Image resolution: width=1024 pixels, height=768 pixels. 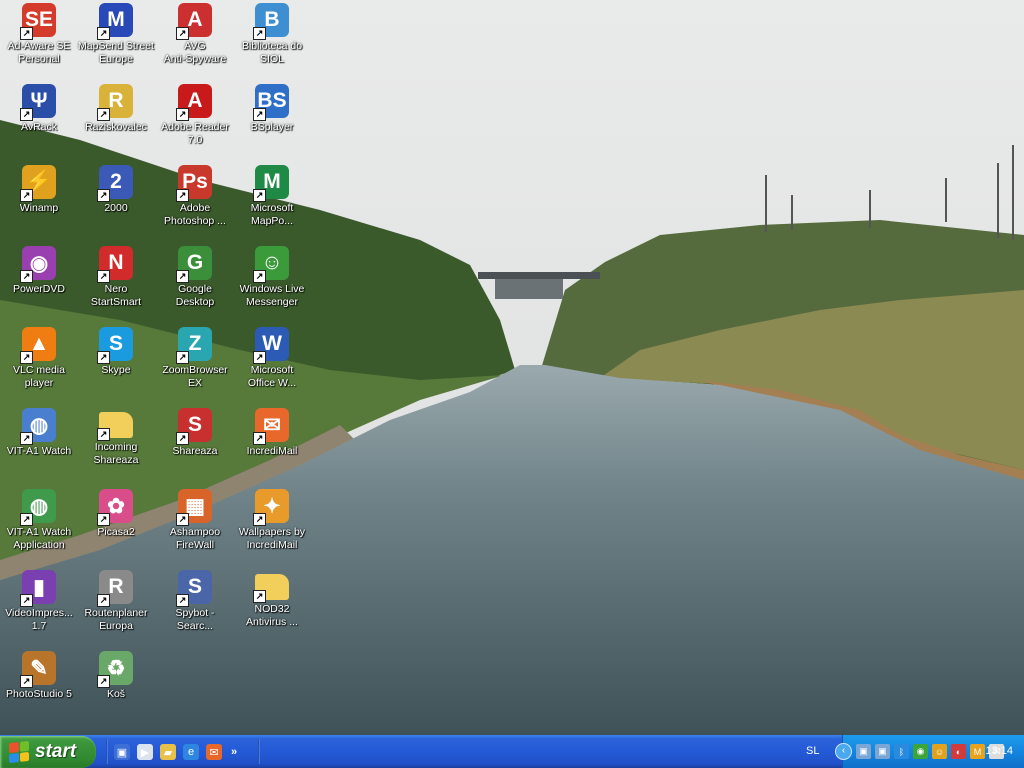 I want to click on desktop-icon: ▲ ↗ VLC media player, so click(x=39, y=357).